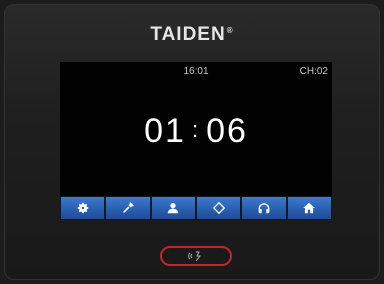  I want to click on channel-indicator: CH:02, so click(313, 71).